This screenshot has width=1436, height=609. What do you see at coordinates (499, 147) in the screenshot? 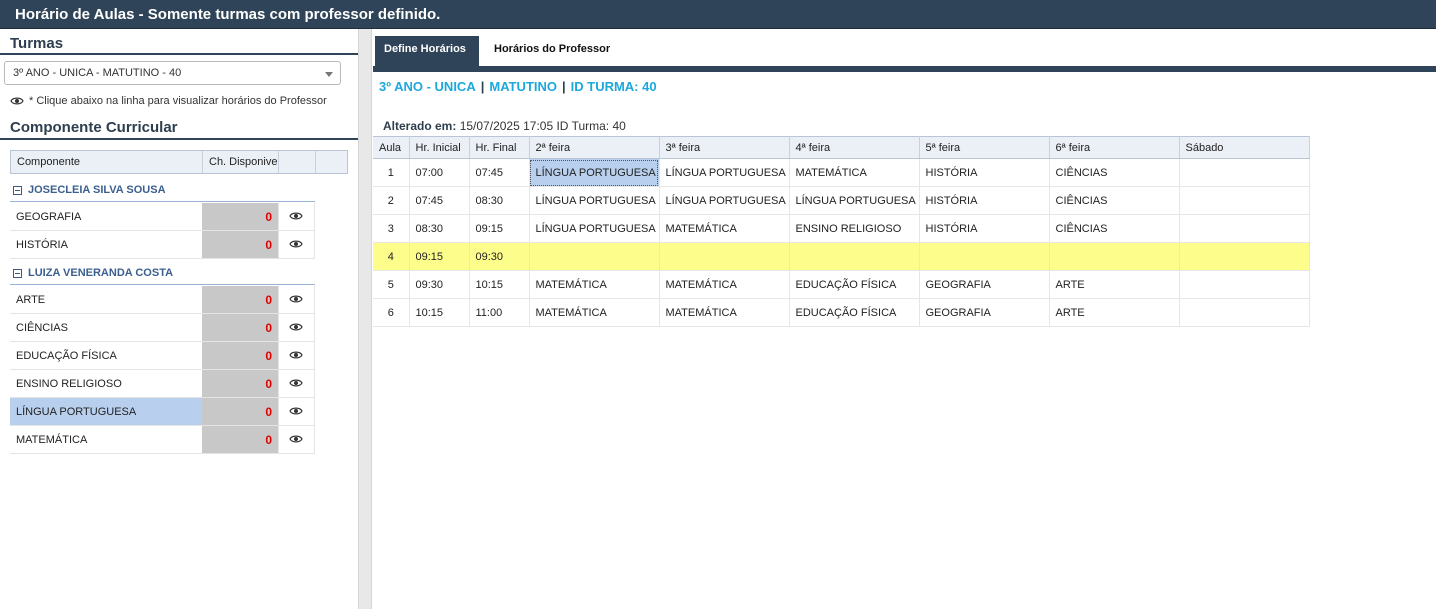
I see `schedule-col-header: Hr. Final` at bounding box center [499, 147].